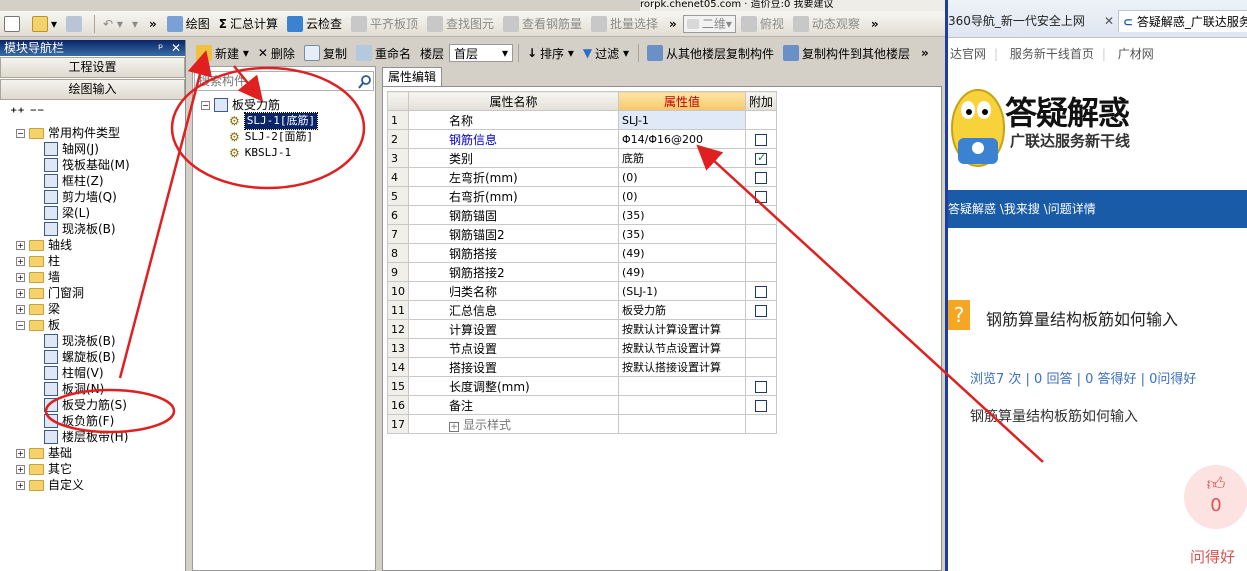 This screenshot has height=571, width=1247. I want to click on property-value: 按默认搭接设置计算, so click(682, 367).